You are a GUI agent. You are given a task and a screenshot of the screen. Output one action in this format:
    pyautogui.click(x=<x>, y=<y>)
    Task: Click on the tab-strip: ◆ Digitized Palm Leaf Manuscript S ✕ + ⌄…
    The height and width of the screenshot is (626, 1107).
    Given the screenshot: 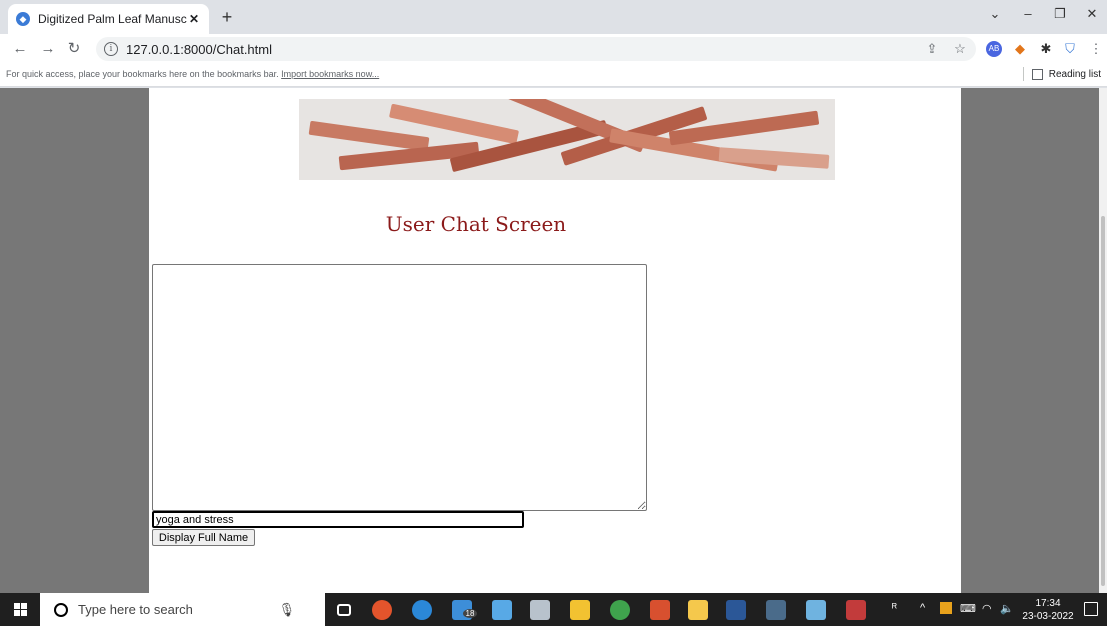 What is the action you would take?
    pyautogui.click(x=553, y=17)
    